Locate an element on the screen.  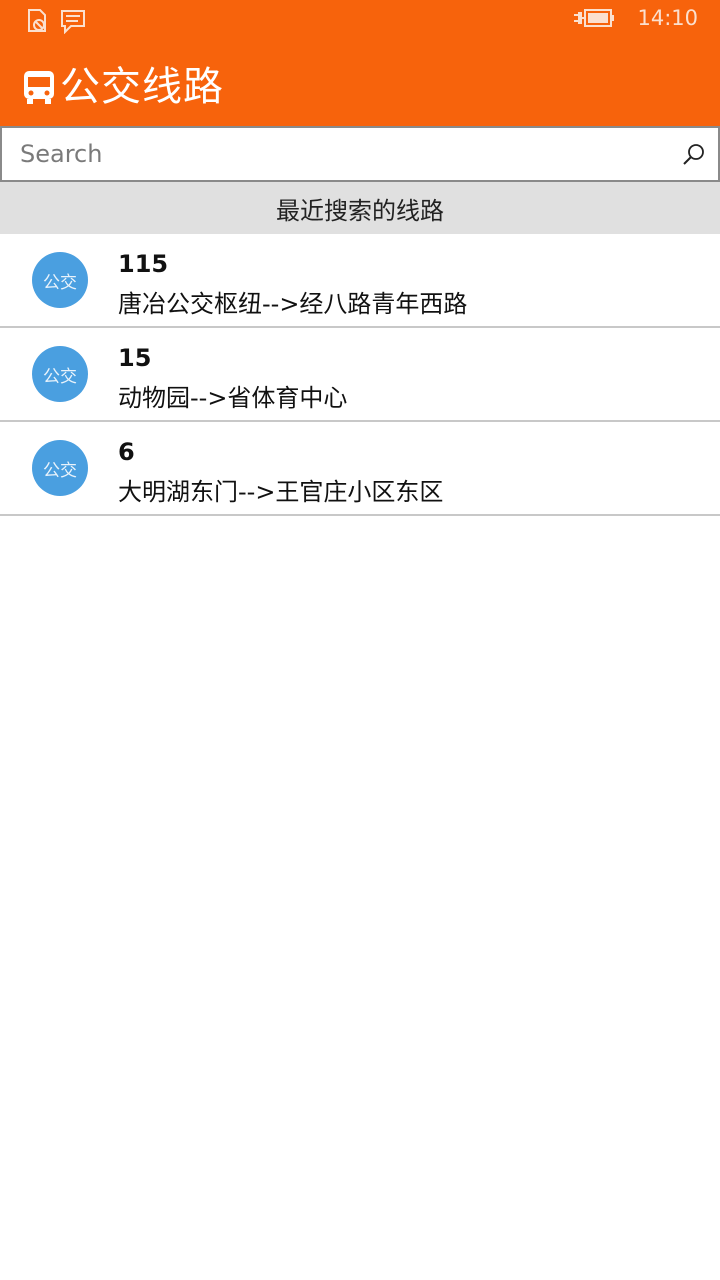
search-box is located at coordinates (360, 154).